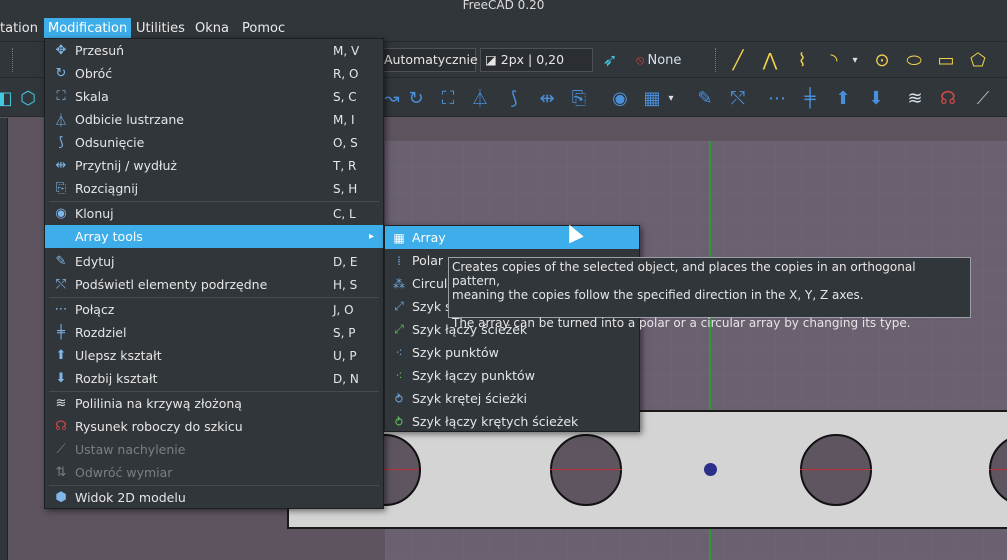 Image resolution: width=1007 pixels, height=560 pixels. Describe the element at coordinates (214, 378) in the screenshot. I see `menu-item-rozbij-ksztalt: ⬇ Rozbij kształt D, N` at that location.